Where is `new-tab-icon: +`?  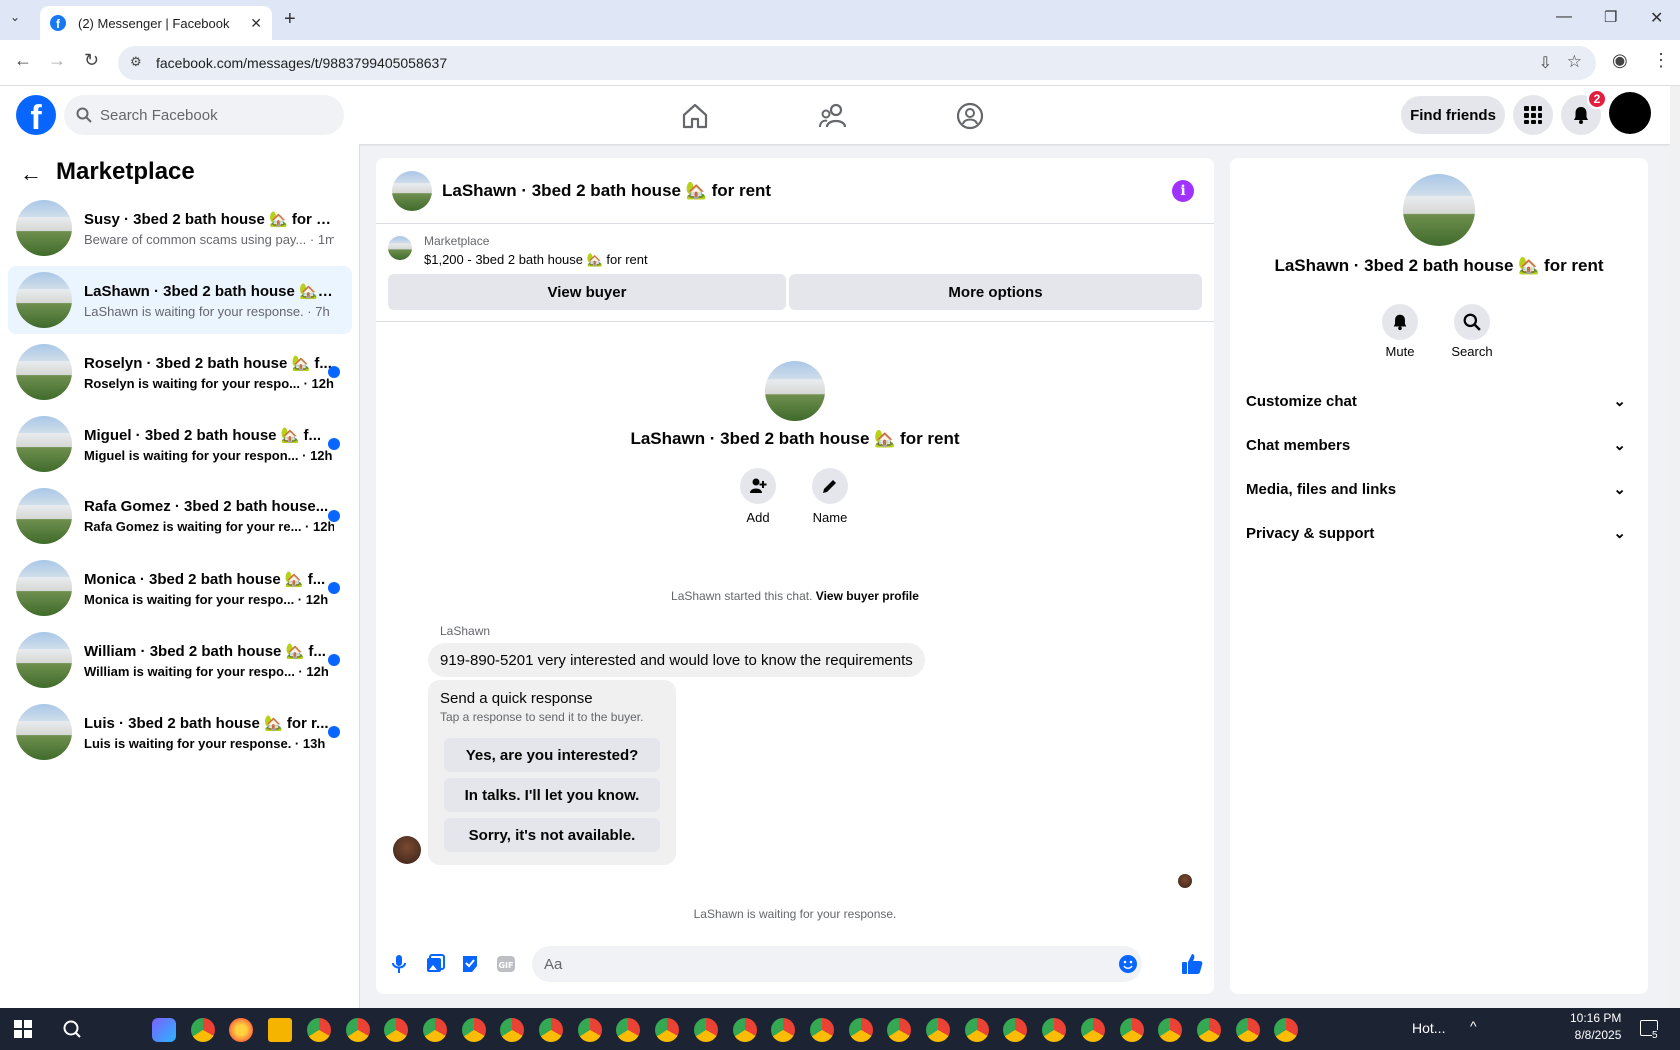 new-tab-icon: + is located at coordinates (290, 19).